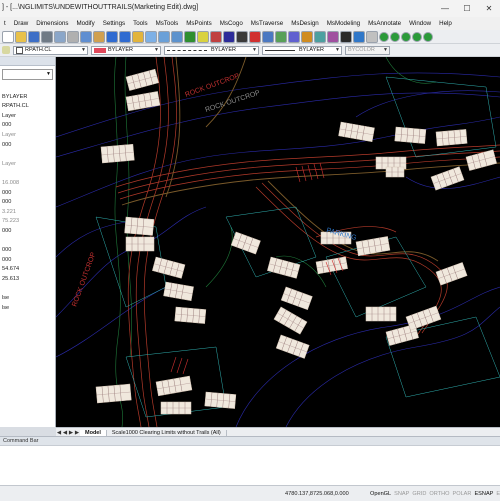  Describe the element at coordinates (255, 36) in the screenshot. I see `check-icon` at that location.